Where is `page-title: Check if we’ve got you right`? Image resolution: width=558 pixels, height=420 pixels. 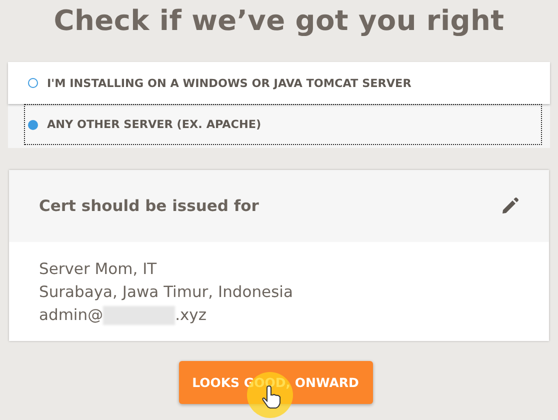 page-title: Check if we’ve got you right is located at coordinates (279, 20).